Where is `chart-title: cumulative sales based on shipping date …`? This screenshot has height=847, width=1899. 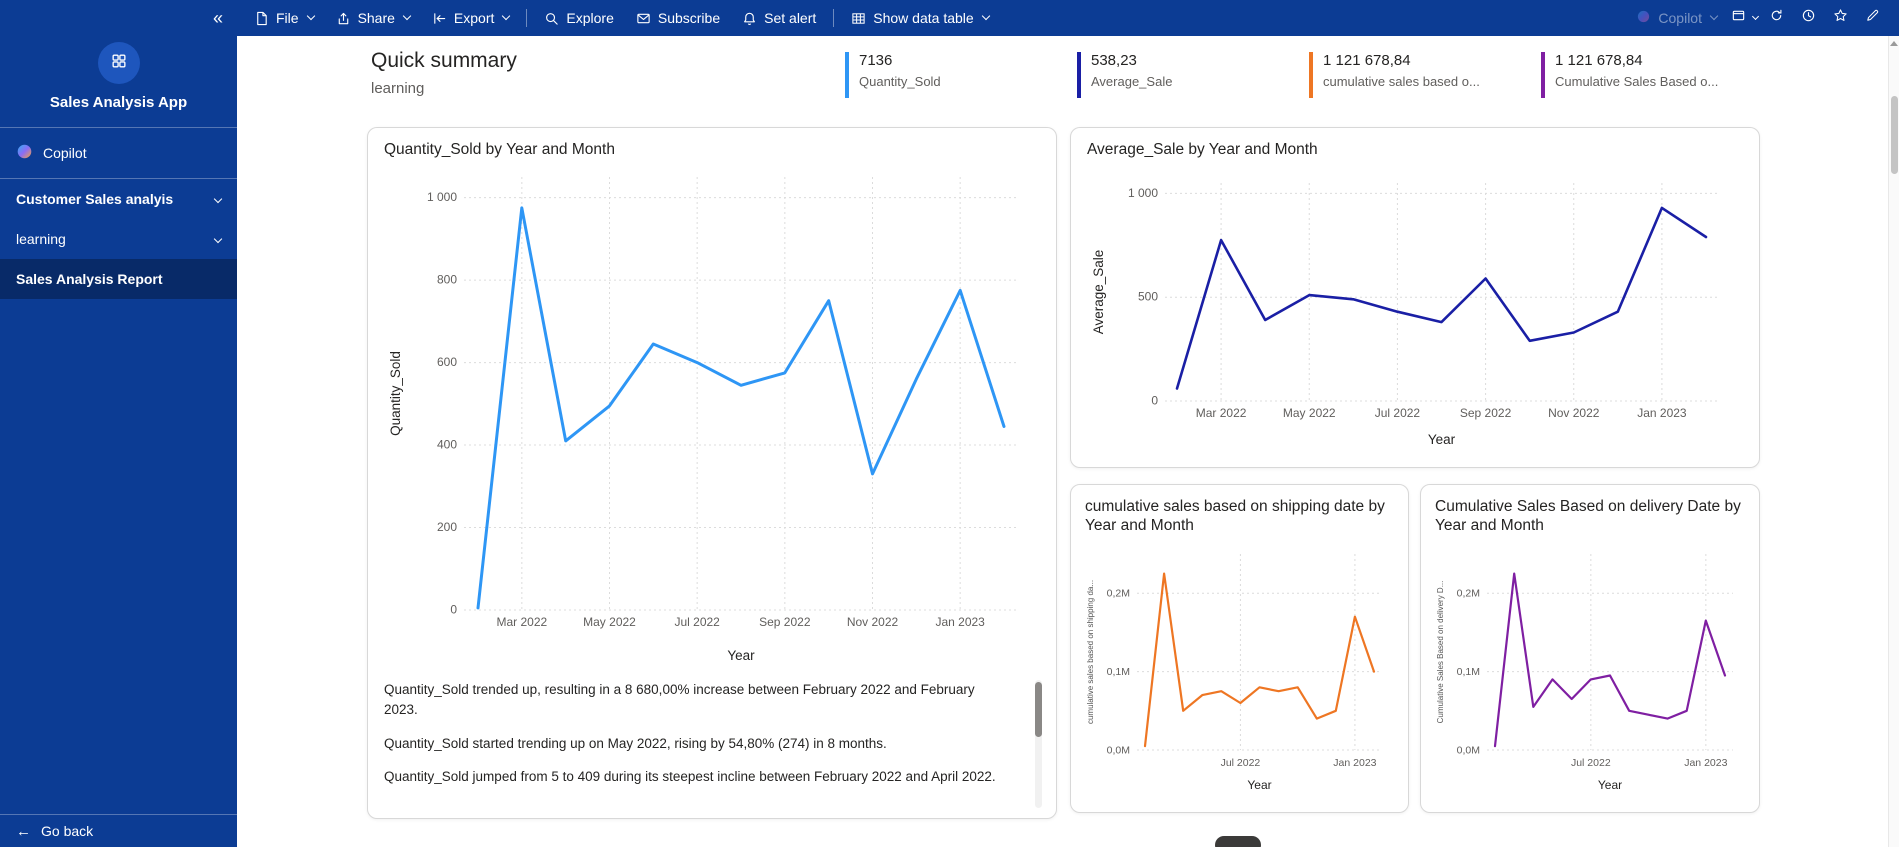
chart-title: cumulative sales based on shipping date … is located at coordinates (1235, 516).